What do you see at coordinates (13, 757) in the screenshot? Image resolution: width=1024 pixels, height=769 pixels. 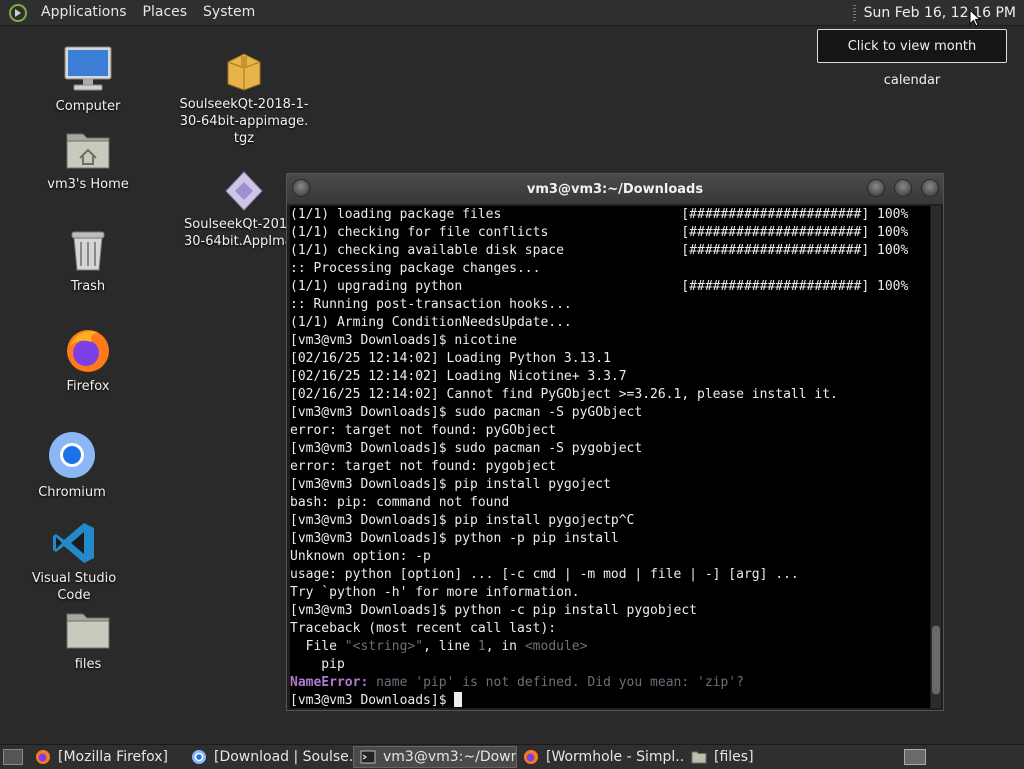 I see `show-desktop-button` at bounding box center [13, 757].